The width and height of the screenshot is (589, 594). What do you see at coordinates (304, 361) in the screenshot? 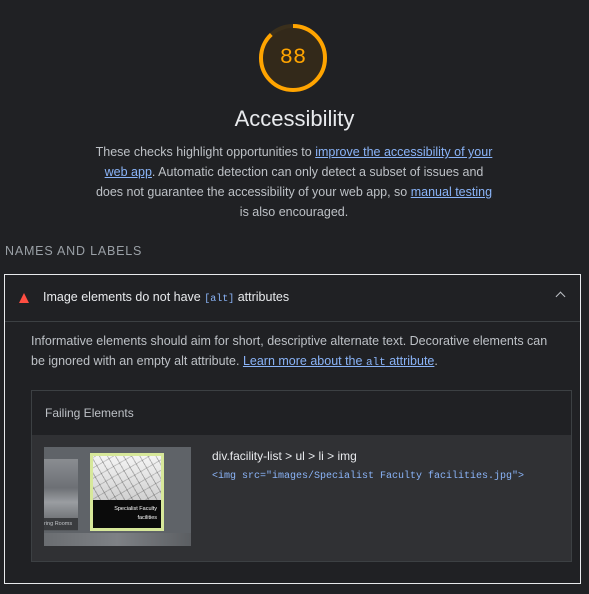
I see `learn-more-text: Learn more about the` at bounding box center [304, 361].